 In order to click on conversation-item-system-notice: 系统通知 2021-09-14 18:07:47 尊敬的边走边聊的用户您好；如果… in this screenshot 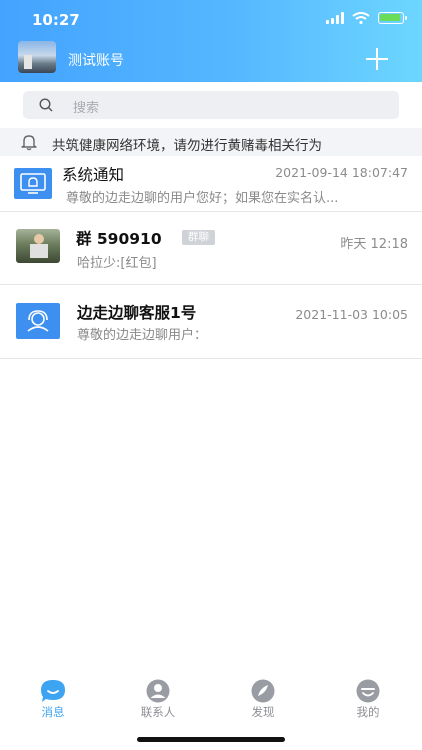, I will do `click(211, 184)`.